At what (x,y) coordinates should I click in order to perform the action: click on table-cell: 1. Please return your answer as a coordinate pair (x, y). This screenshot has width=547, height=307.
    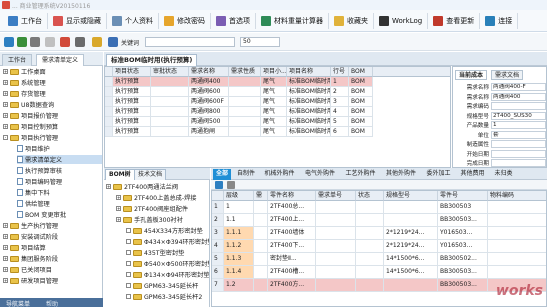
    Looking at the image, I should click on (239, 207).